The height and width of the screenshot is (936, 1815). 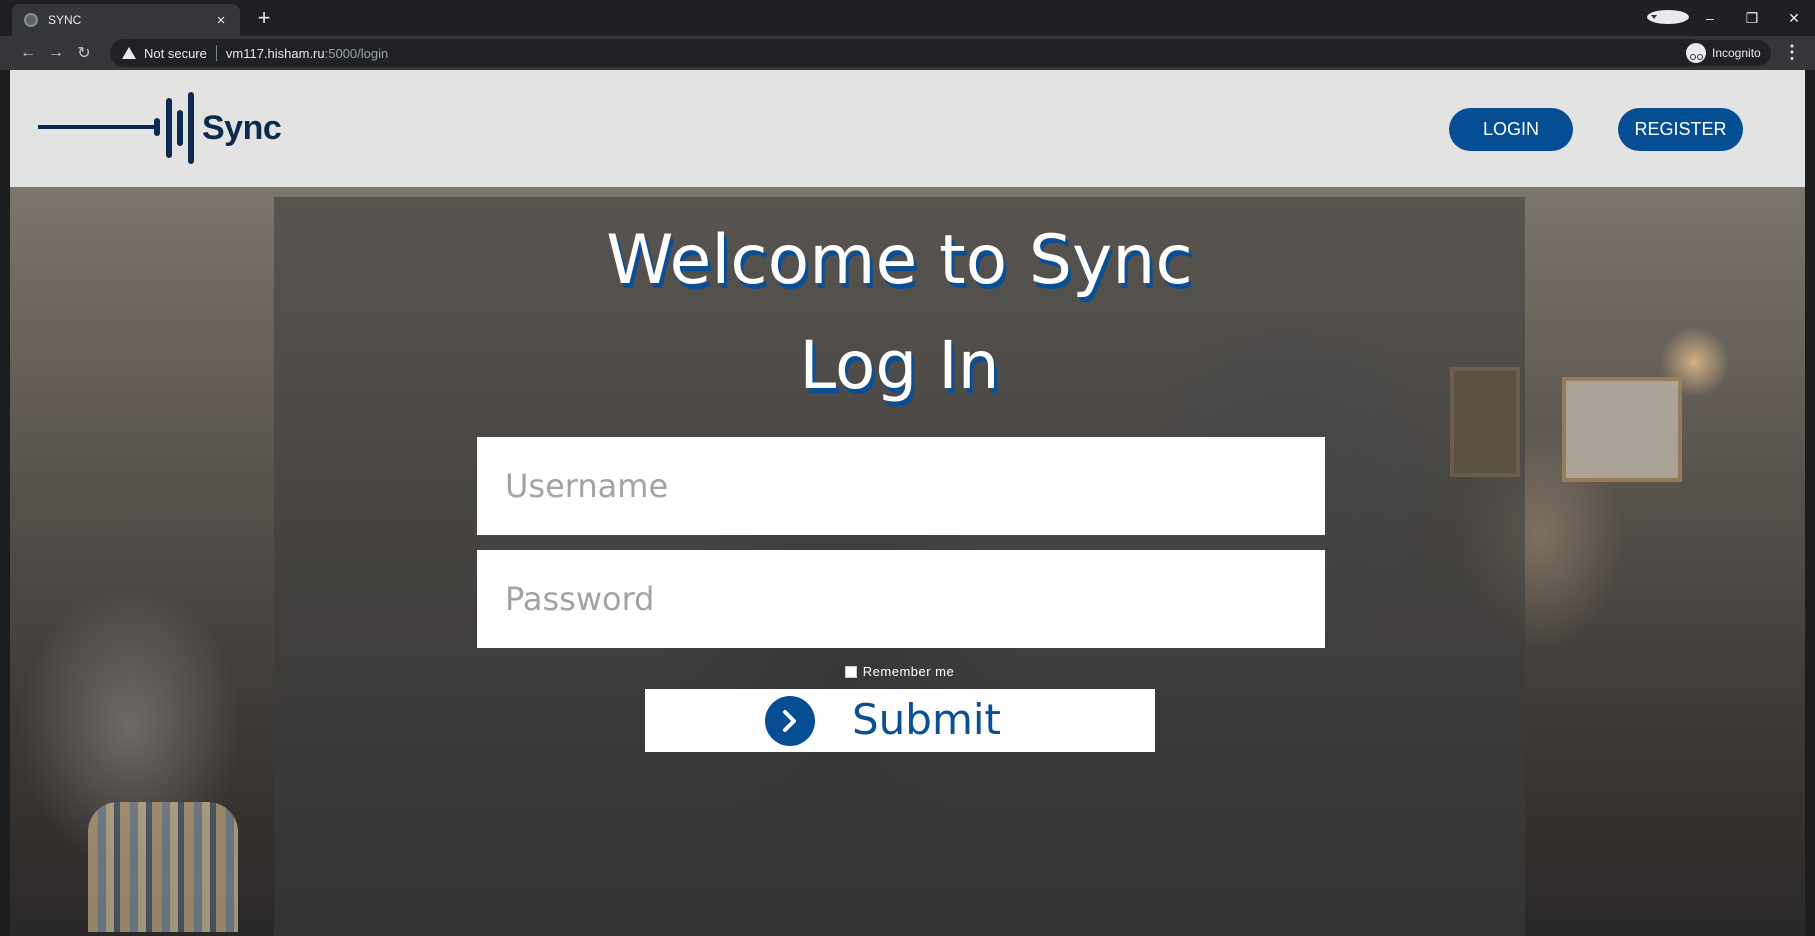 What do you see at coordinates (907, 18) in the screenshot?
I see `browser-tab-strip: SYNC × + – ❐ ✕` at bounding box center [907, 18].